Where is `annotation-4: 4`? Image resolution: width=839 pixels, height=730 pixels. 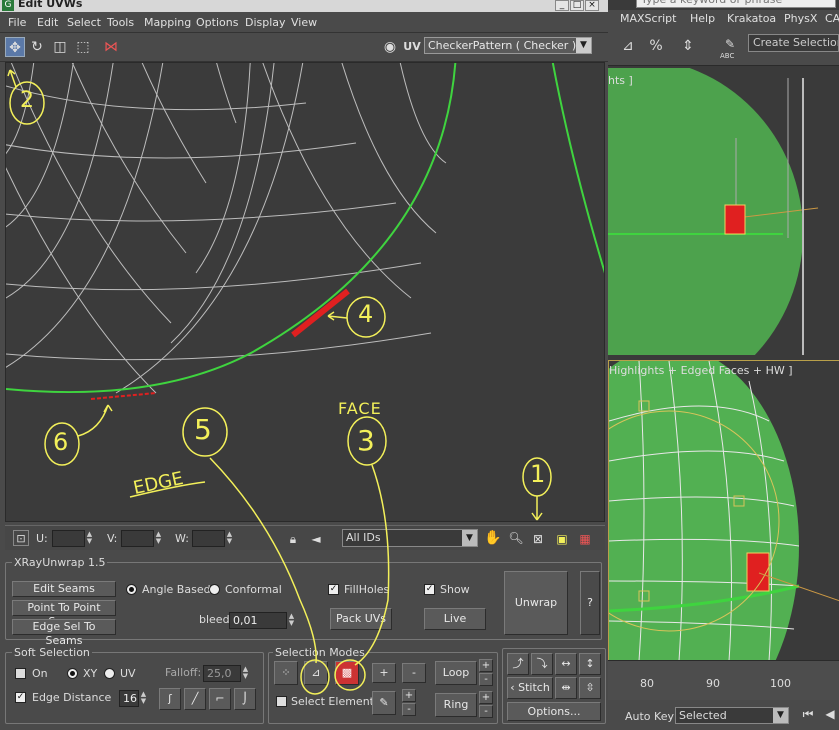 annotation-4: 4 is located at coordinates (366, 314).